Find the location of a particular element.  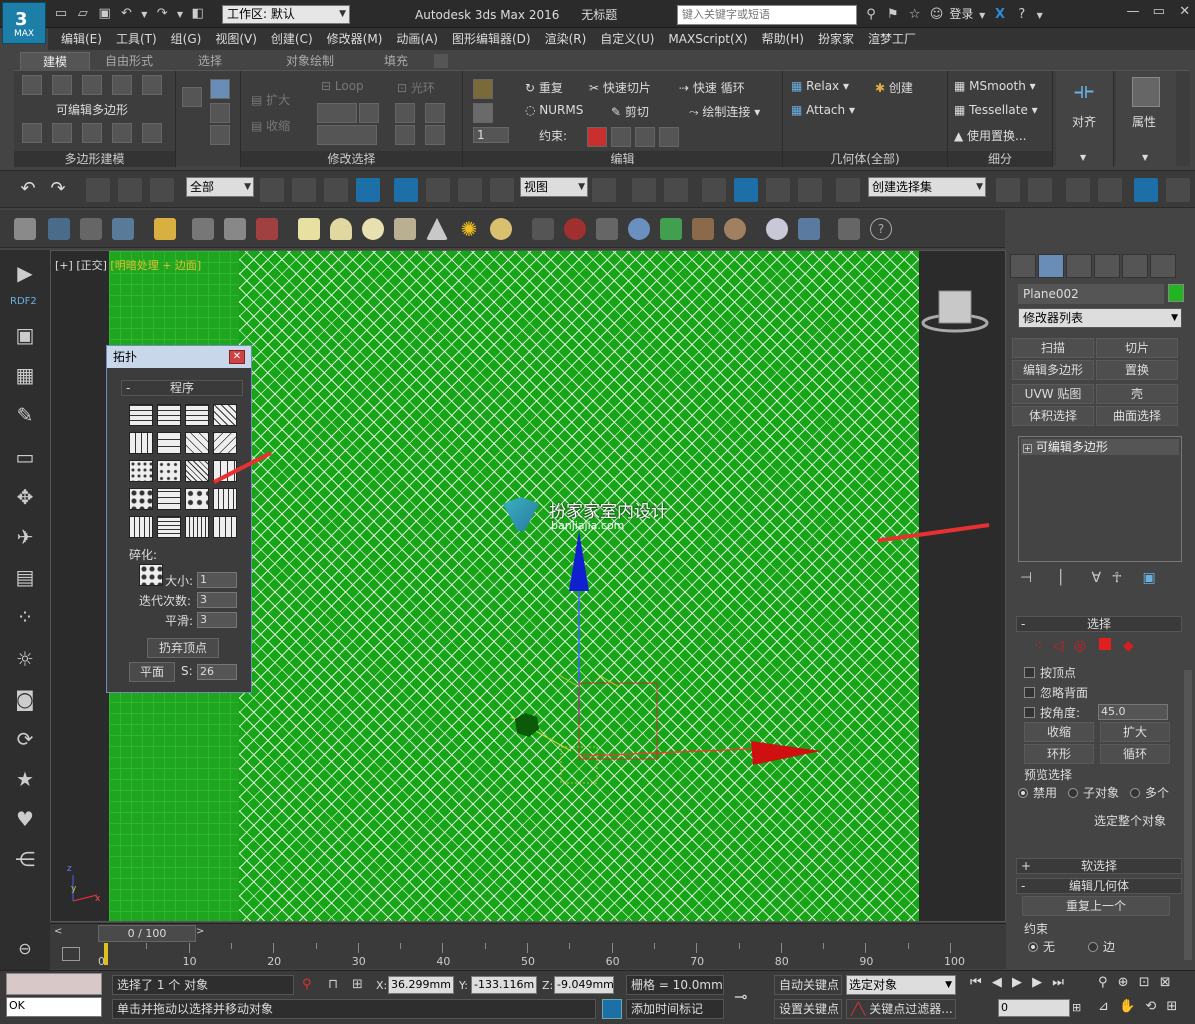

star-icon: ★ is located at coordinates (25, 779).